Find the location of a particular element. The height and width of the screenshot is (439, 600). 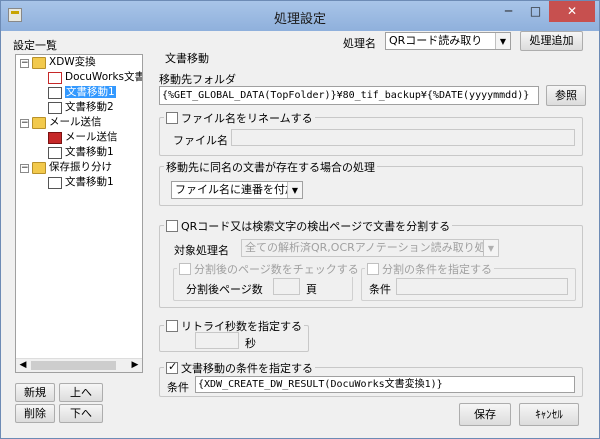

scrollbar-thumb is located at coordinates (73, 365).